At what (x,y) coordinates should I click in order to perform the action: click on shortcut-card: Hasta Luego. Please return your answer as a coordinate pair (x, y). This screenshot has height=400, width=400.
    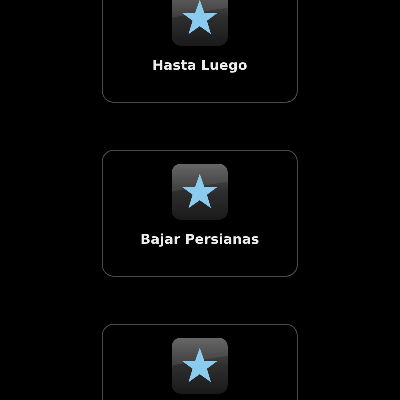
    Looking at the image, I should click on (200, 51).